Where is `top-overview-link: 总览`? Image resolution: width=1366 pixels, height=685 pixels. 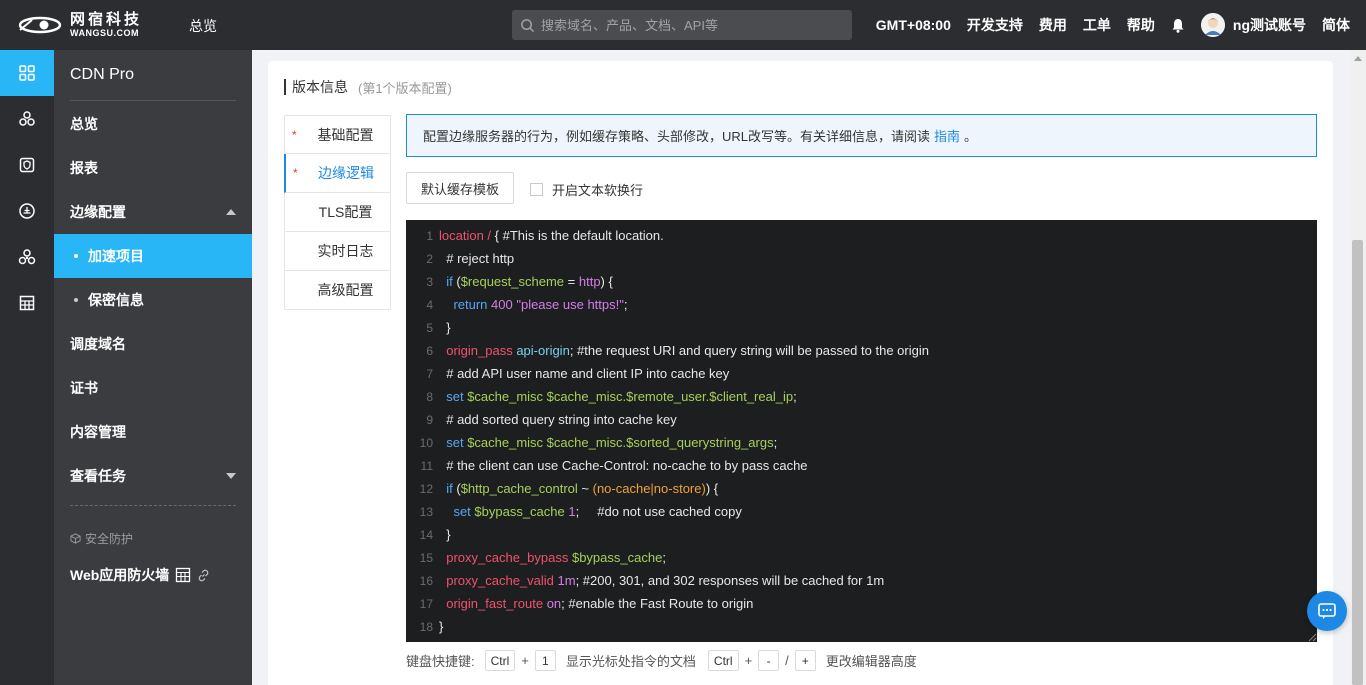 top-overview-link: 总览 is located at coordinates (203, 26).